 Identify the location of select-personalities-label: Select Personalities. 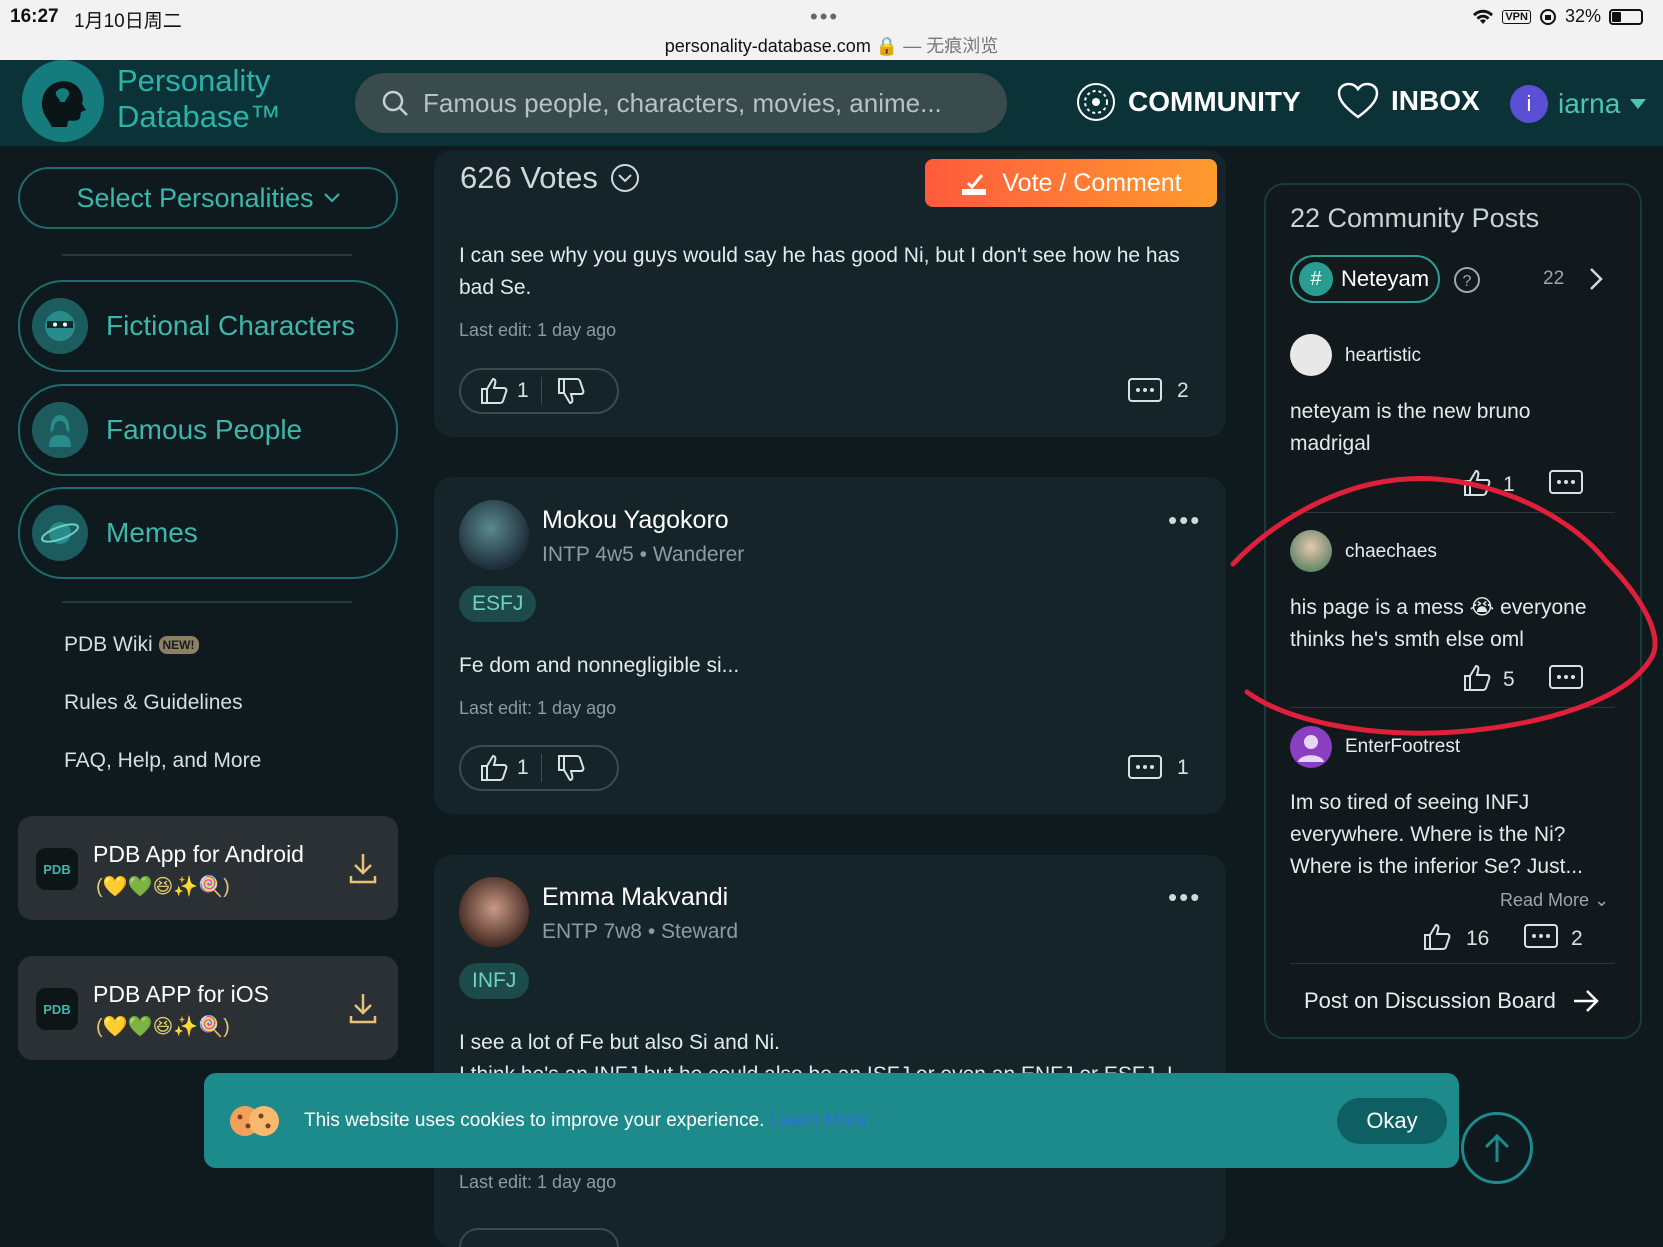
(195, 197).